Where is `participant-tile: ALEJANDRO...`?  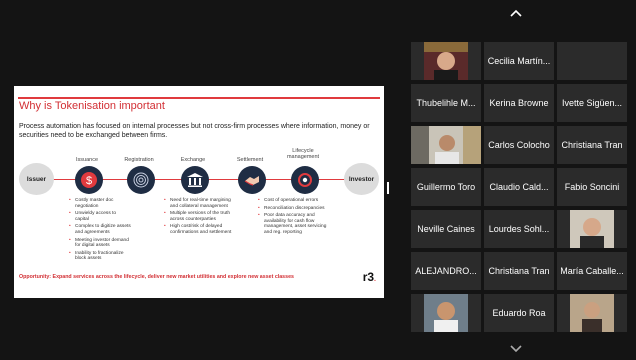
participant-tile: ALEJANDRO... is located at coordinates (446, 271).